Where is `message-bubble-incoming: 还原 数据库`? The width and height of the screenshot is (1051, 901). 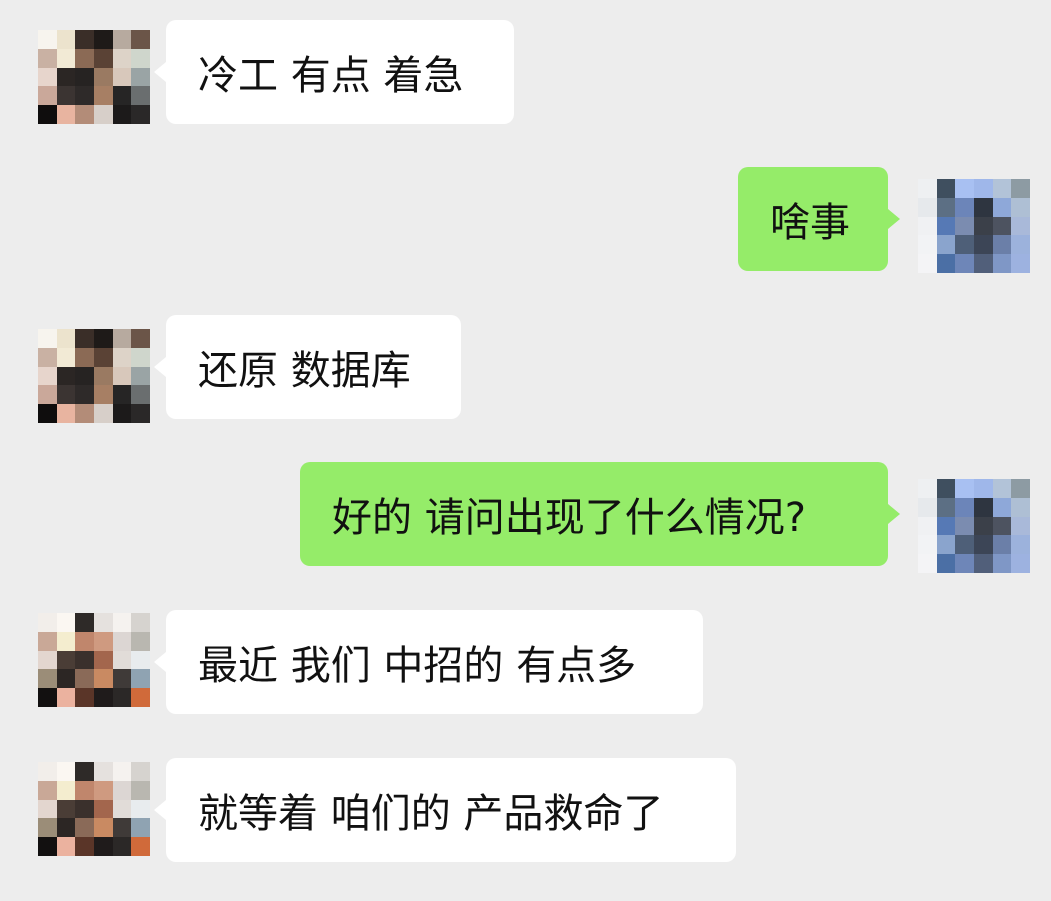 message-bubble-incoming: 还原 数据库 is located at coordinates (307, 367).